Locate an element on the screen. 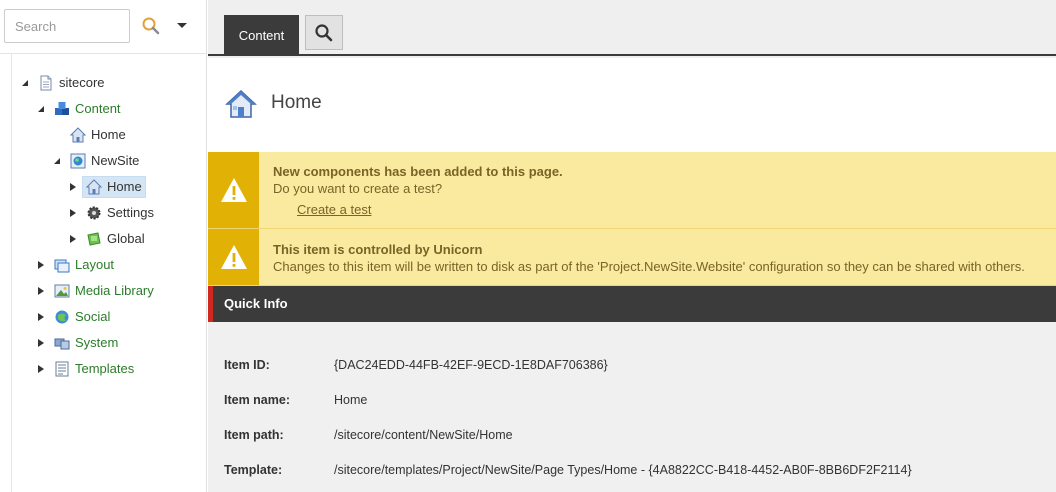 The image size is (1056, 492). tree-item-label: Social is located at coordinates (93, 316).